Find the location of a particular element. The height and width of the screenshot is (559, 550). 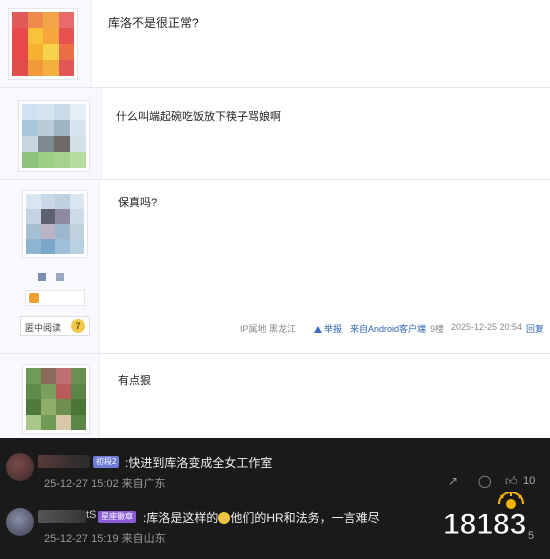

emoji-icon is located at coordinates (224, 518).